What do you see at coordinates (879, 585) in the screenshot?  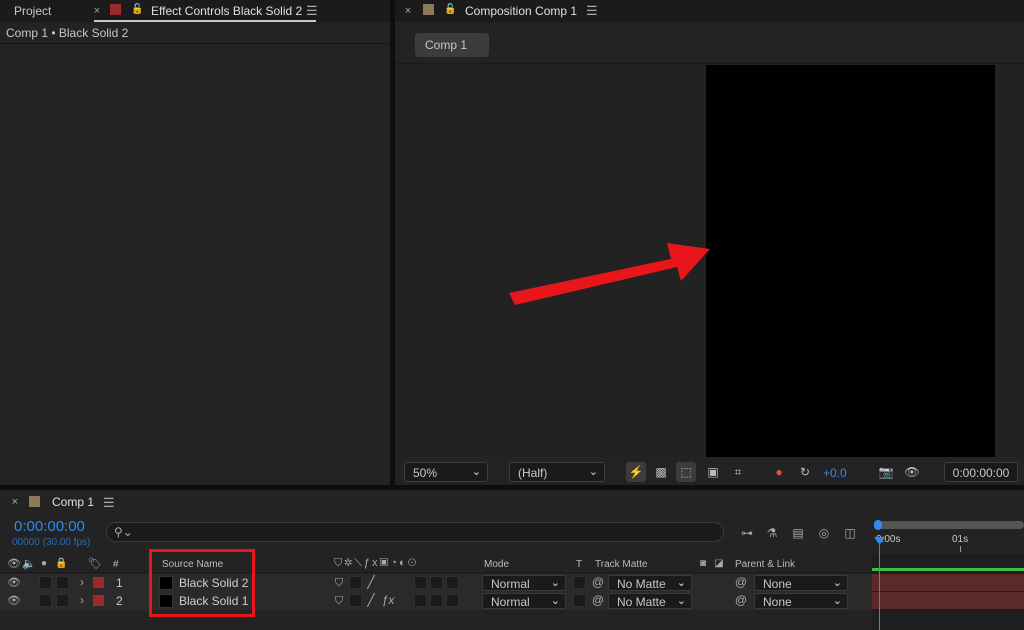 I see `playhead-line` at bounding box center [879, 585].